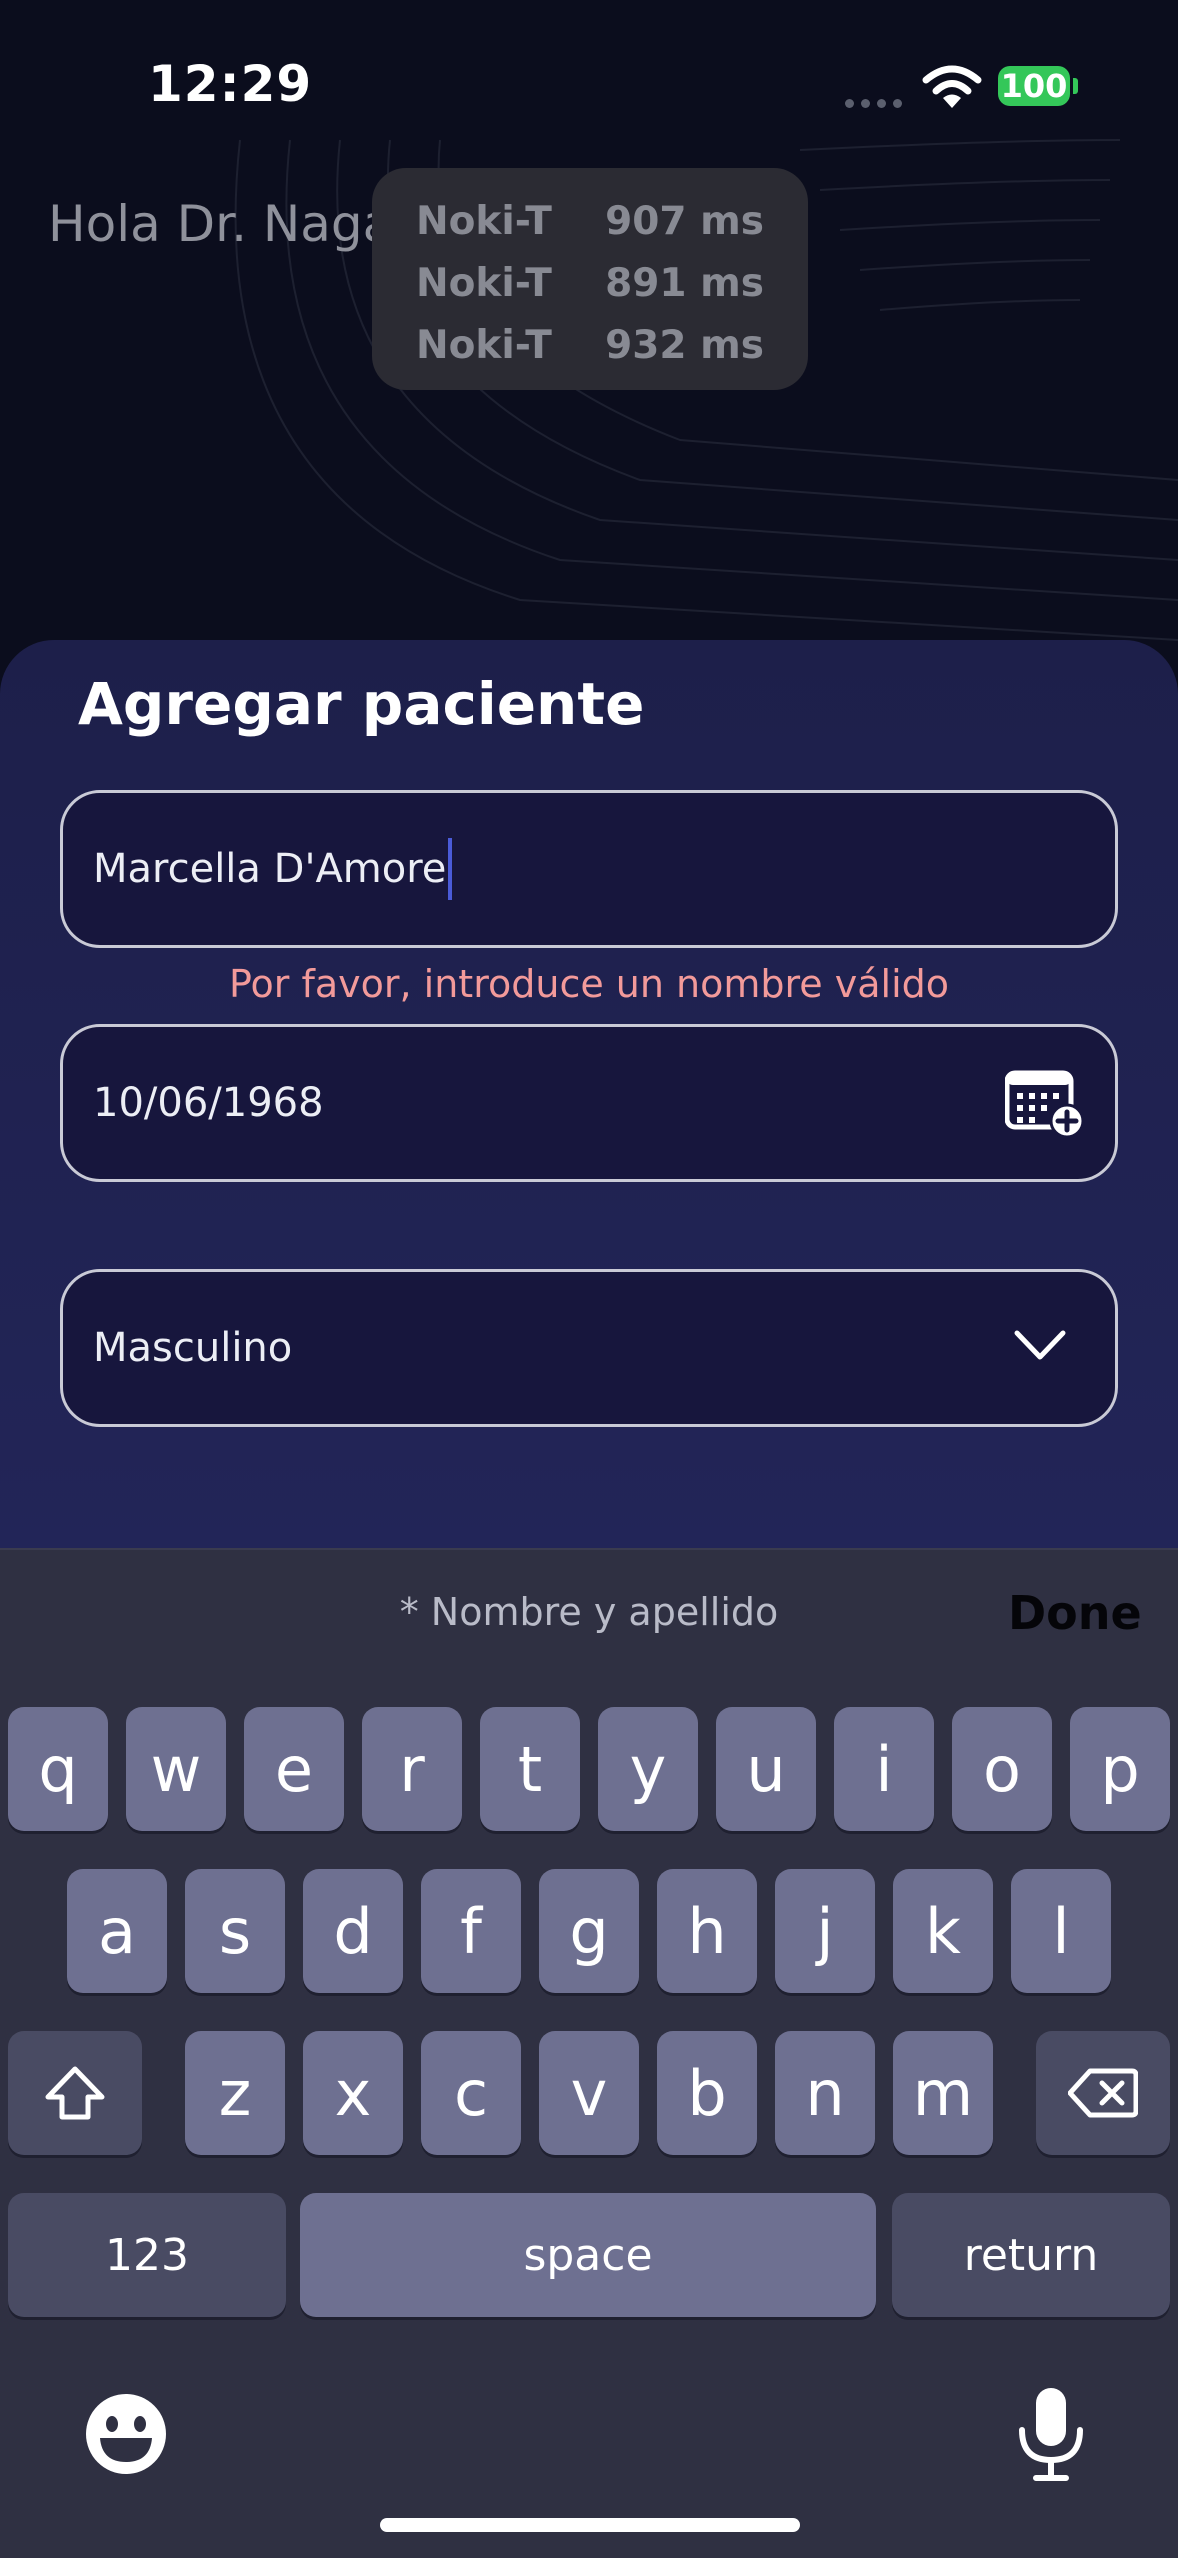  I want to click on latency-value: 891 ms, so click(684, 283).